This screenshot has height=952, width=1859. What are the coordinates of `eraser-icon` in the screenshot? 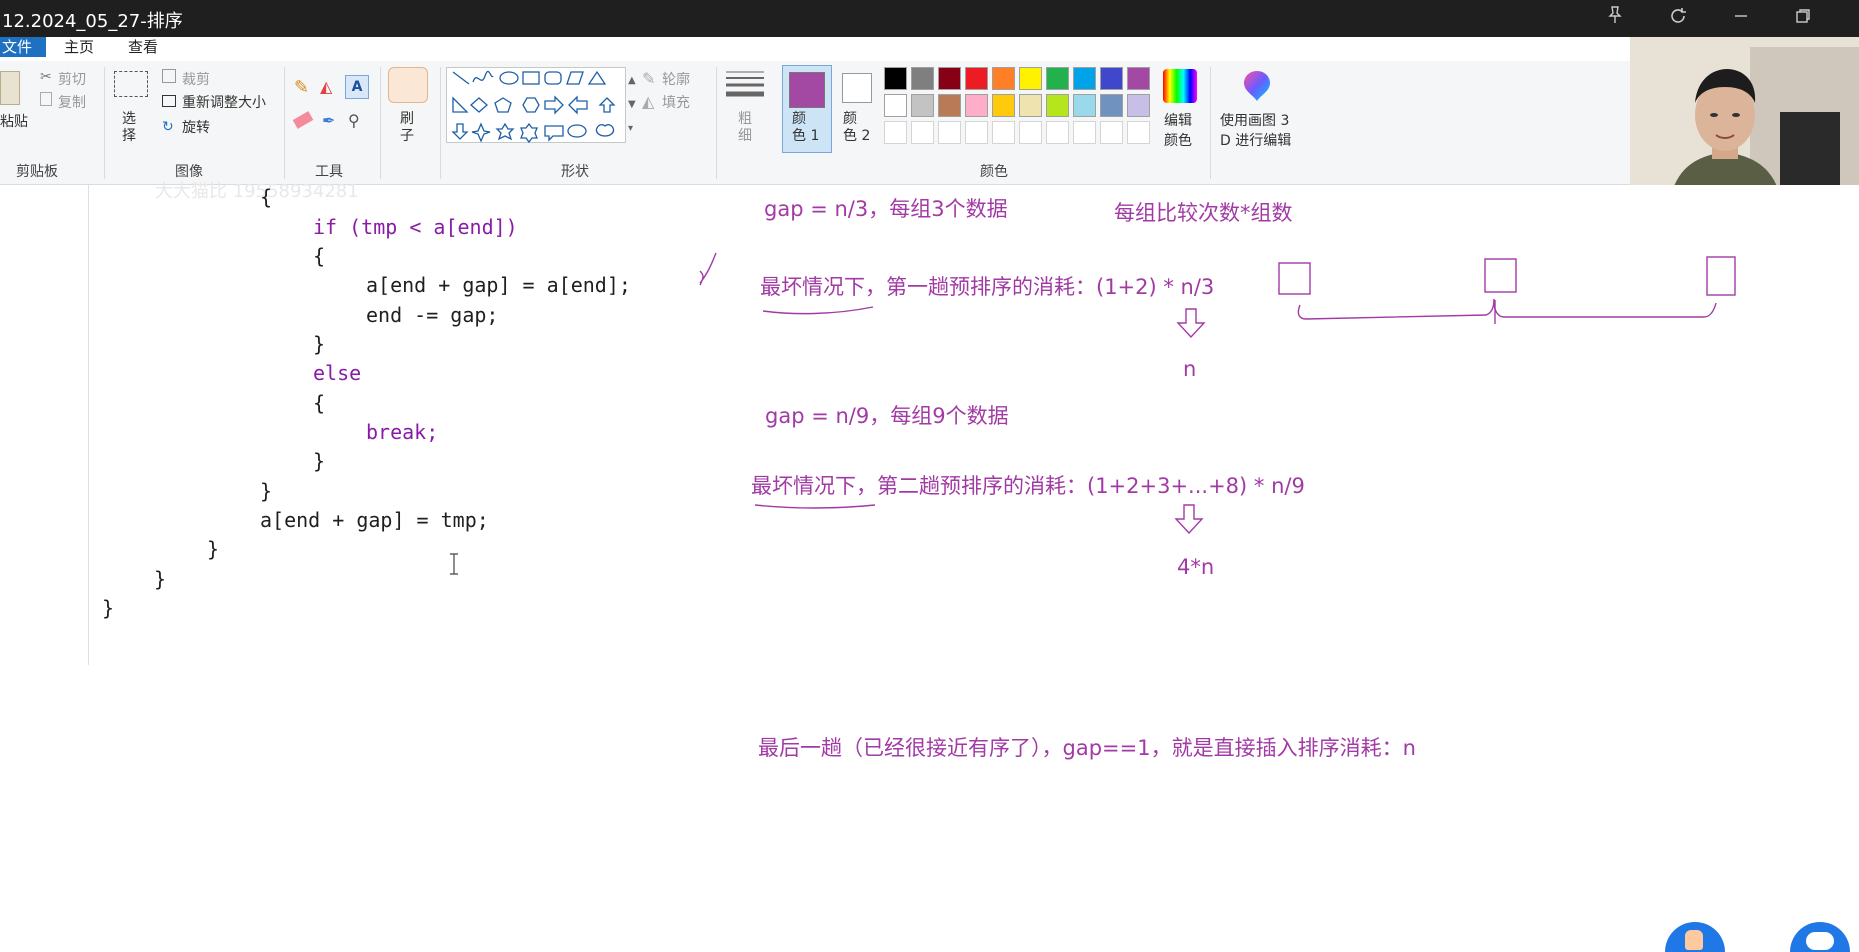 It's located at (303, 120).